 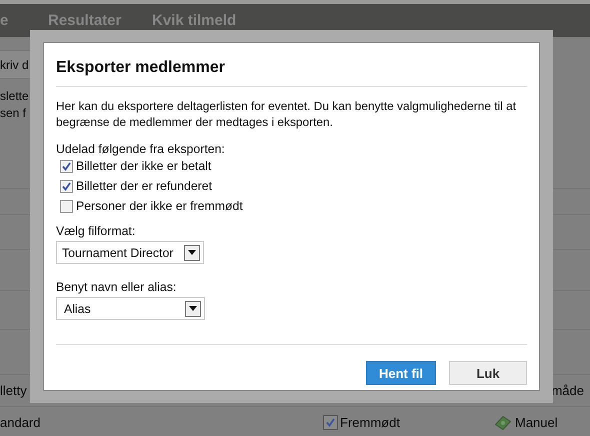 I want to click on field-label: Vælg filformat:, so click(x=96, y=231).